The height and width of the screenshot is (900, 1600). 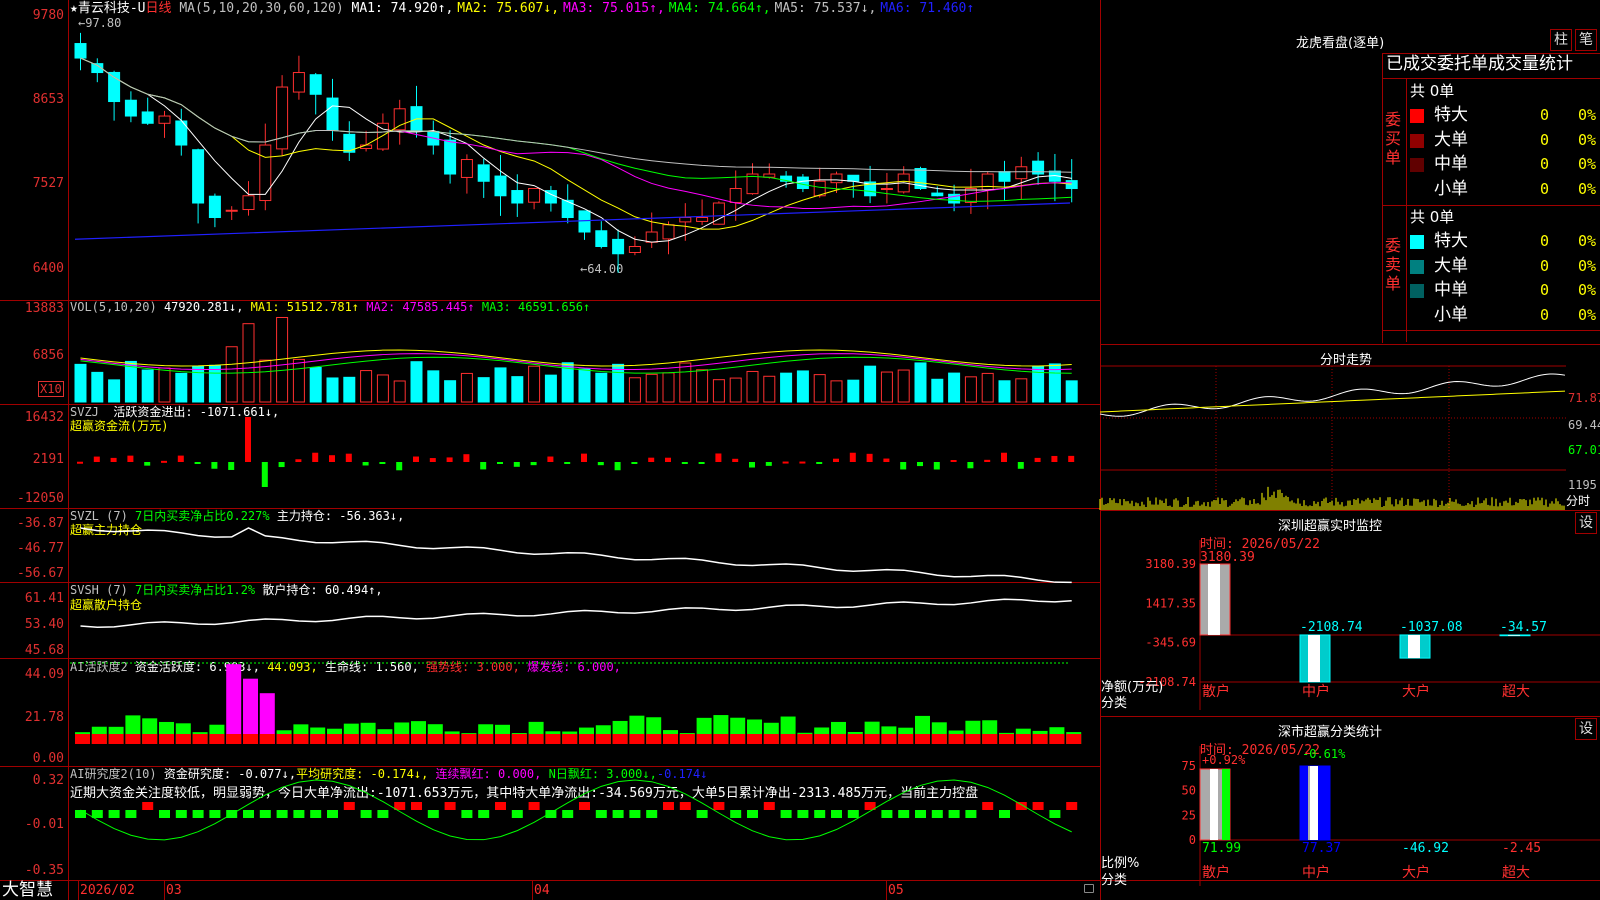 I want to click on svsh-axis-tick: 61.41, so click(x=44, y=598).